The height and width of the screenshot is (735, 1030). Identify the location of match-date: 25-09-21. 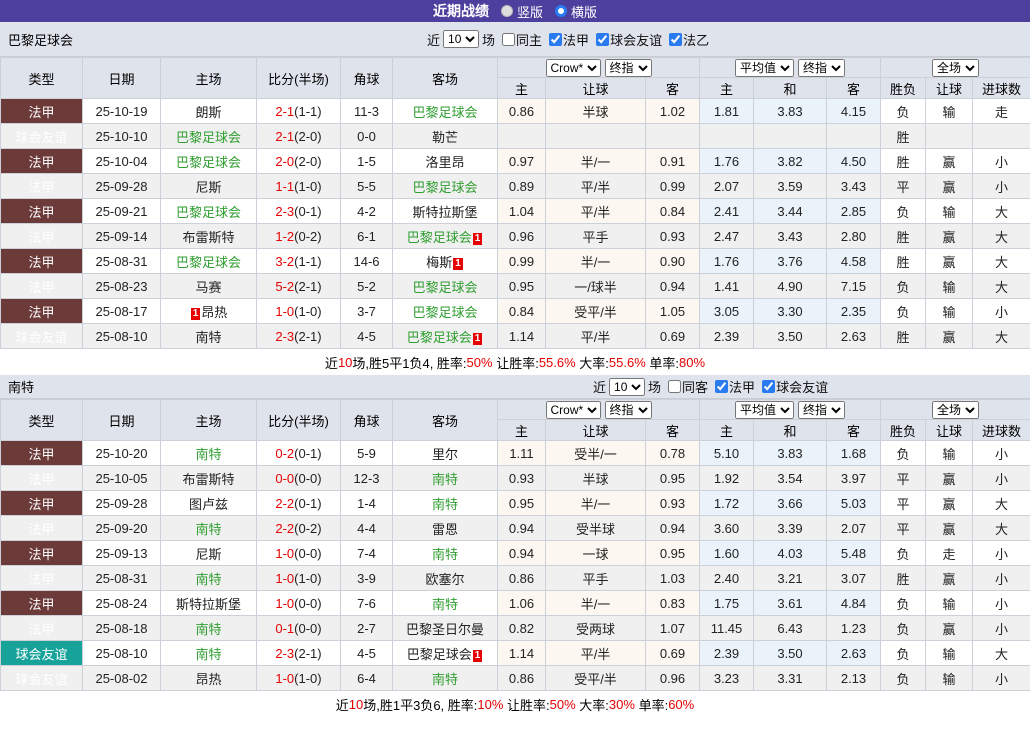
(121, 211).